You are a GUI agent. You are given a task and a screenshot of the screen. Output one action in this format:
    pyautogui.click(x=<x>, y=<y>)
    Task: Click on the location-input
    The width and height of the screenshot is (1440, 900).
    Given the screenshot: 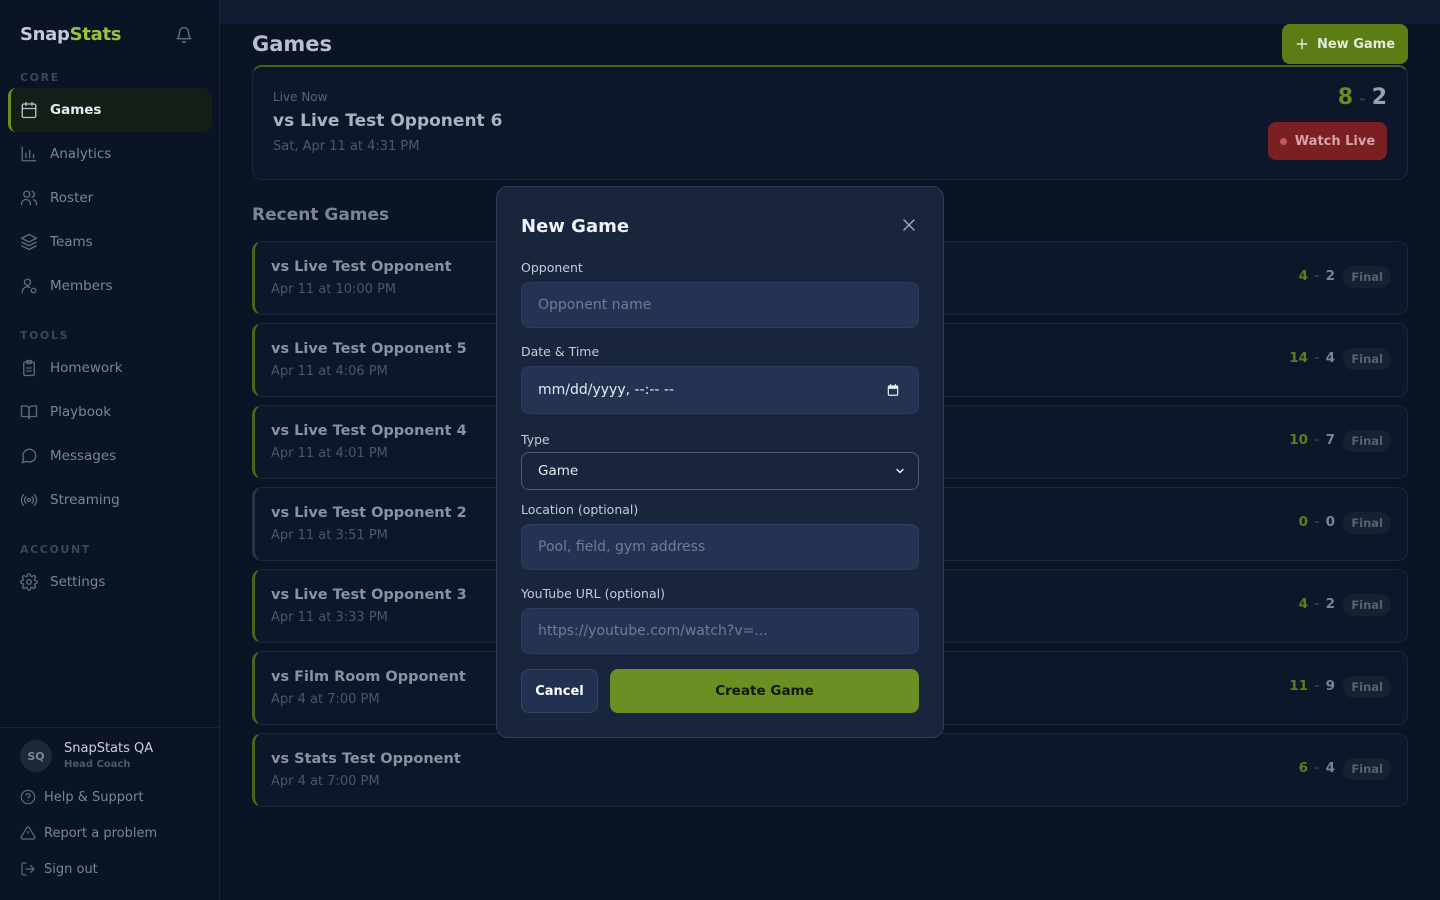 What is the action you would take?
    pyautogui.click(x=720, y=547)
    